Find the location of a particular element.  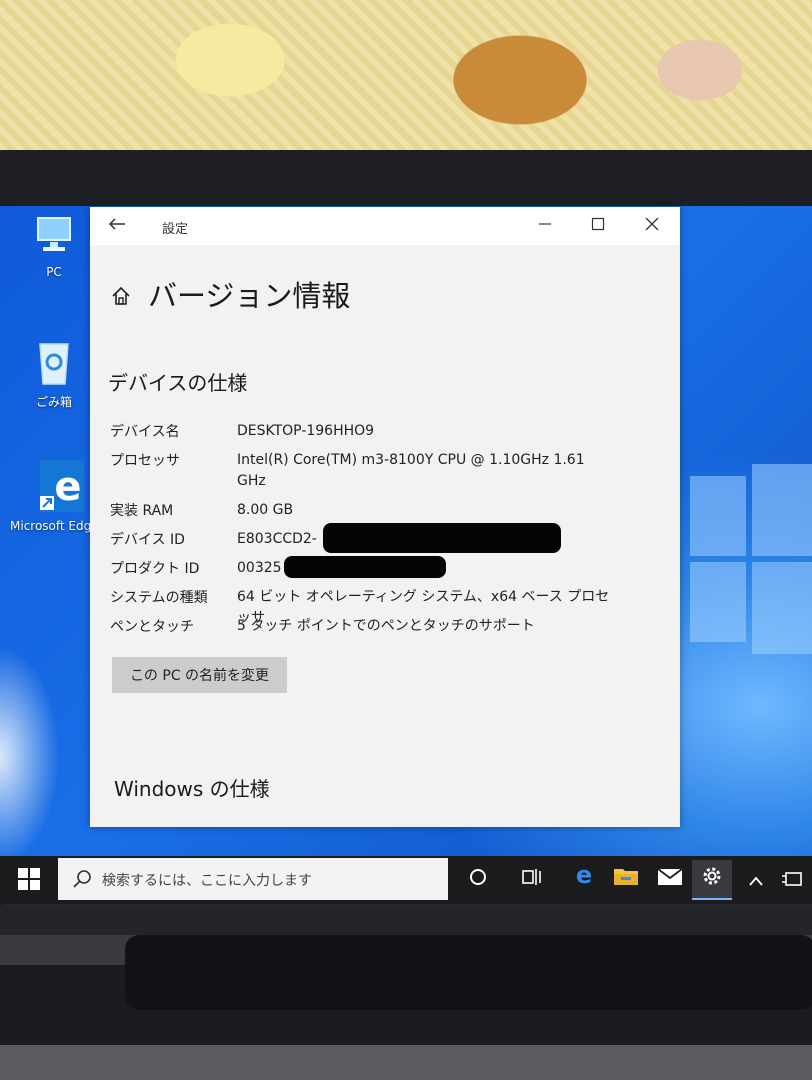

minimize-icon is located at coordinates (545, 224).